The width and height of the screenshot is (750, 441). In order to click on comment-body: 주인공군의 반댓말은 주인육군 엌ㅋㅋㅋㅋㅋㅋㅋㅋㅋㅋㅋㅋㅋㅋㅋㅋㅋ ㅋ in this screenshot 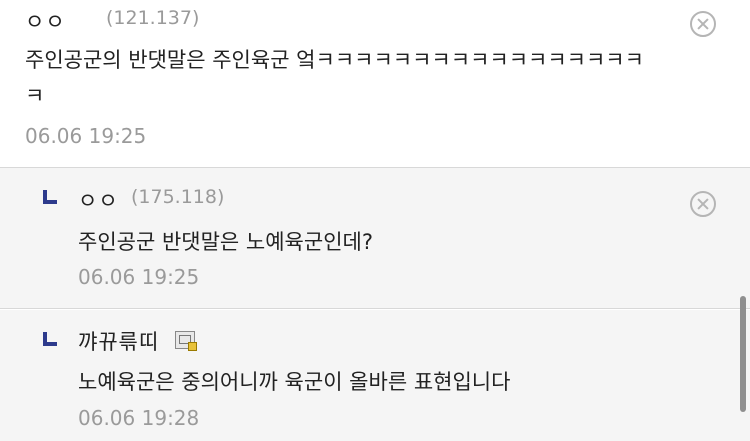, I will do `click(334, 78)`.